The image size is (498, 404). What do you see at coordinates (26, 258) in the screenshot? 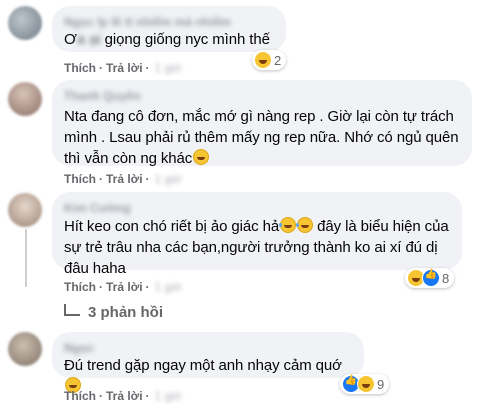
I see `thread-line` at bounding box center [26, 258].